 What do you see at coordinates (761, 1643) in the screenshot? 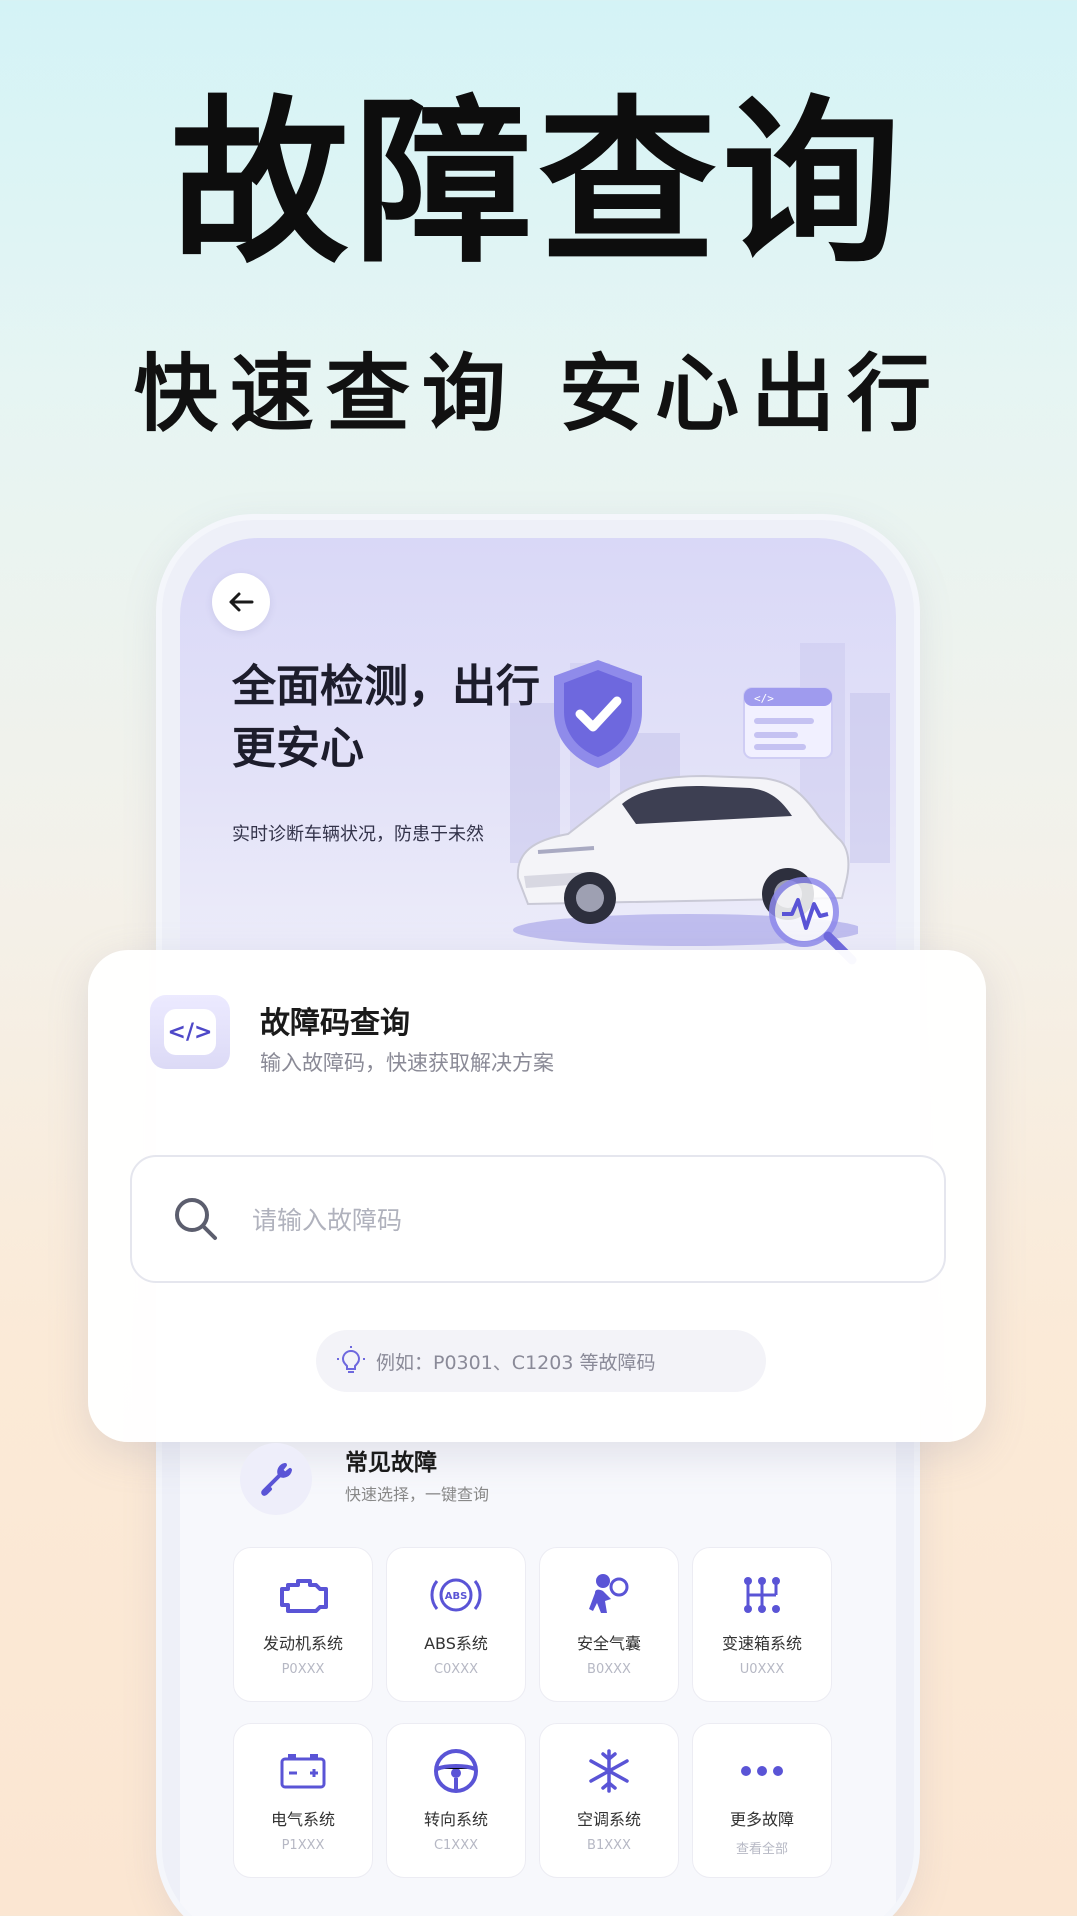
I see `tile-label: 变速箱系统` at bounding box center [761, 1643].